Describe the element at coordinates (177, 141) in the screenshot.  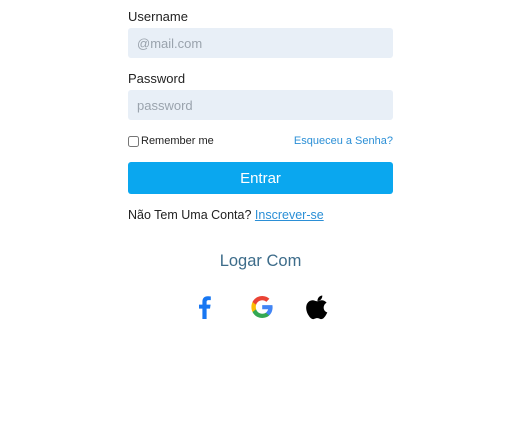
I see `remember-label: Remember me` at that location.